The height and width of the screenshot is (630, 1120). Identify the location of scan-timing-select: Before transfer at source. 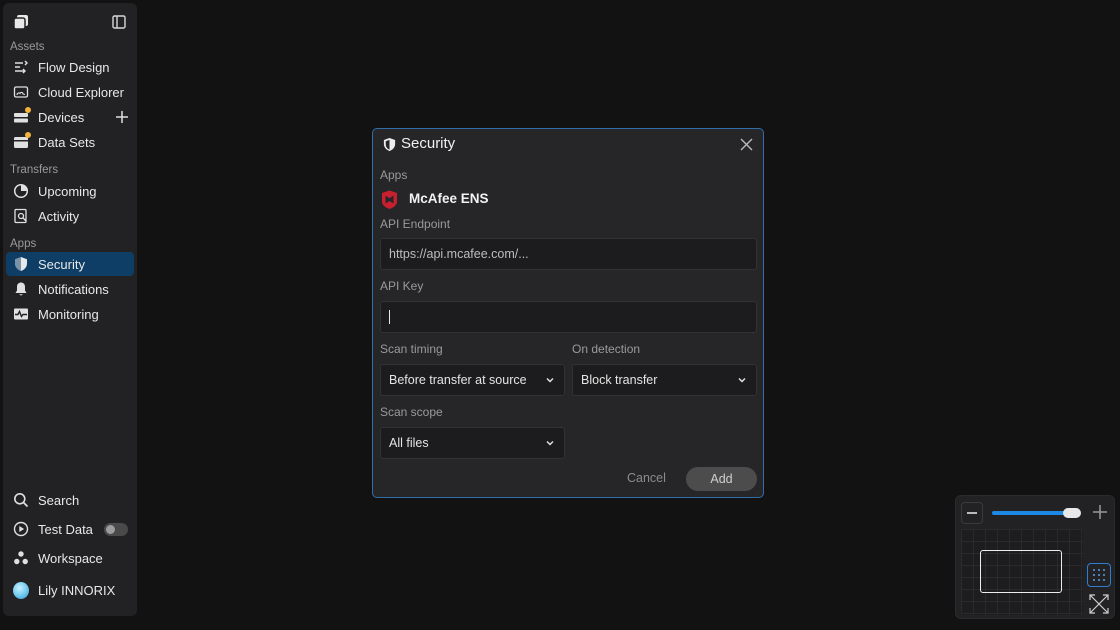
(472, 380).